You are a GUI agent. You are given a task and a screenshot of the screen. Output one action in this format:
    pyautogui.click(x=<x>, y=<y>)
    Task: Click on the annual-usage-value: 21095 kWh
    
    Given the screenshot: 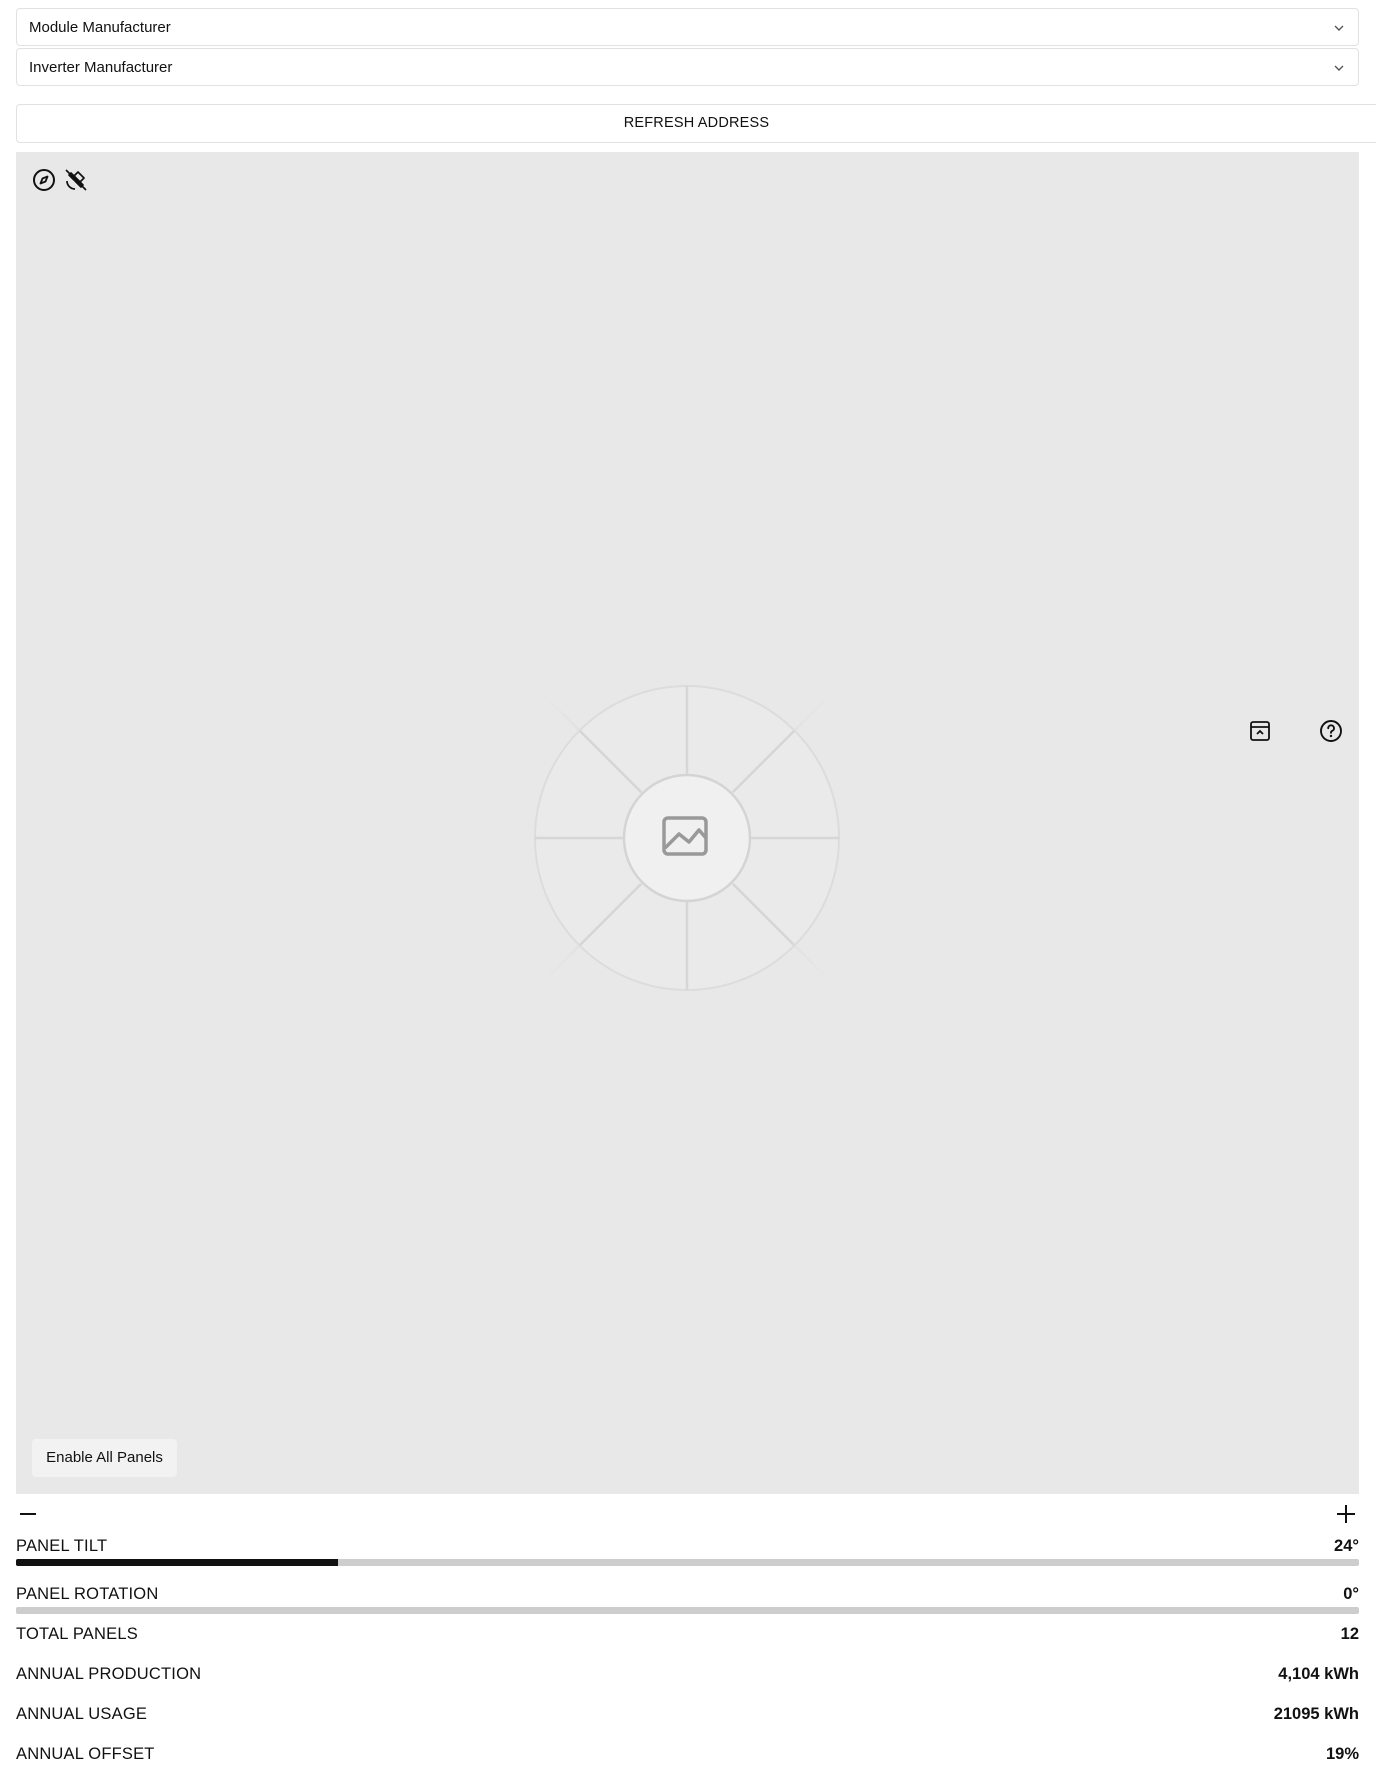 What is the action you would take?
    pyautogui.click(x=1316, y=1714)
    